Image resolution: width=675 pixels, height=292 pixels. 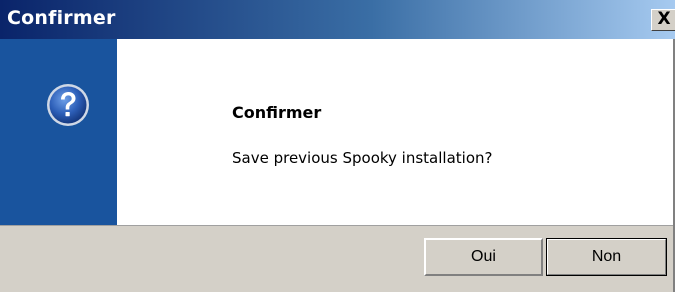 I want to click on title-bar: Confirmer X, so click(x=337, y=19).